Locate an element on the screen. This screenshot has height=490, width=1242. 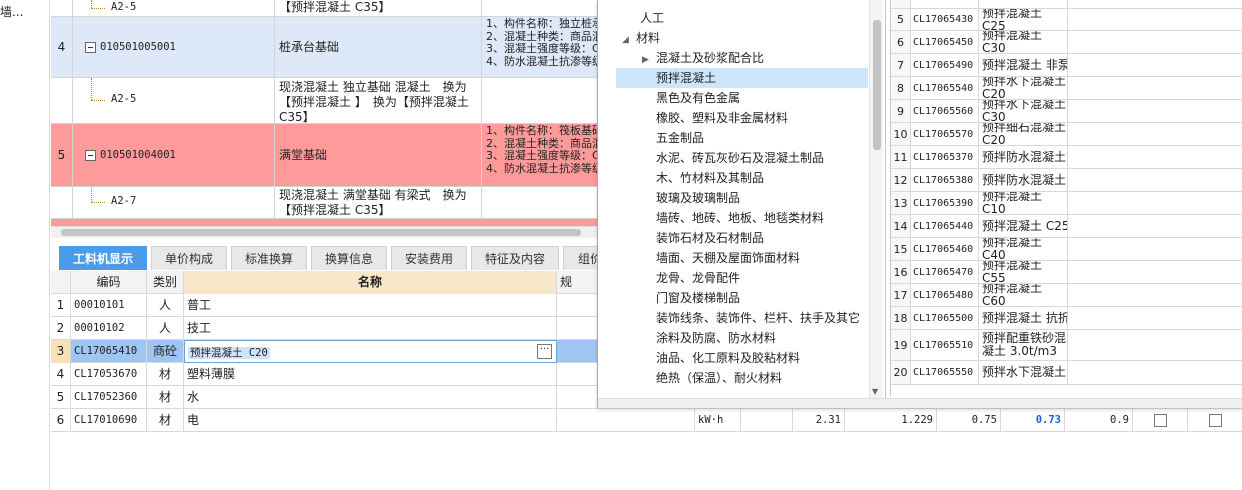
horizontal-scrollbar is located at coordinates (324, 232).